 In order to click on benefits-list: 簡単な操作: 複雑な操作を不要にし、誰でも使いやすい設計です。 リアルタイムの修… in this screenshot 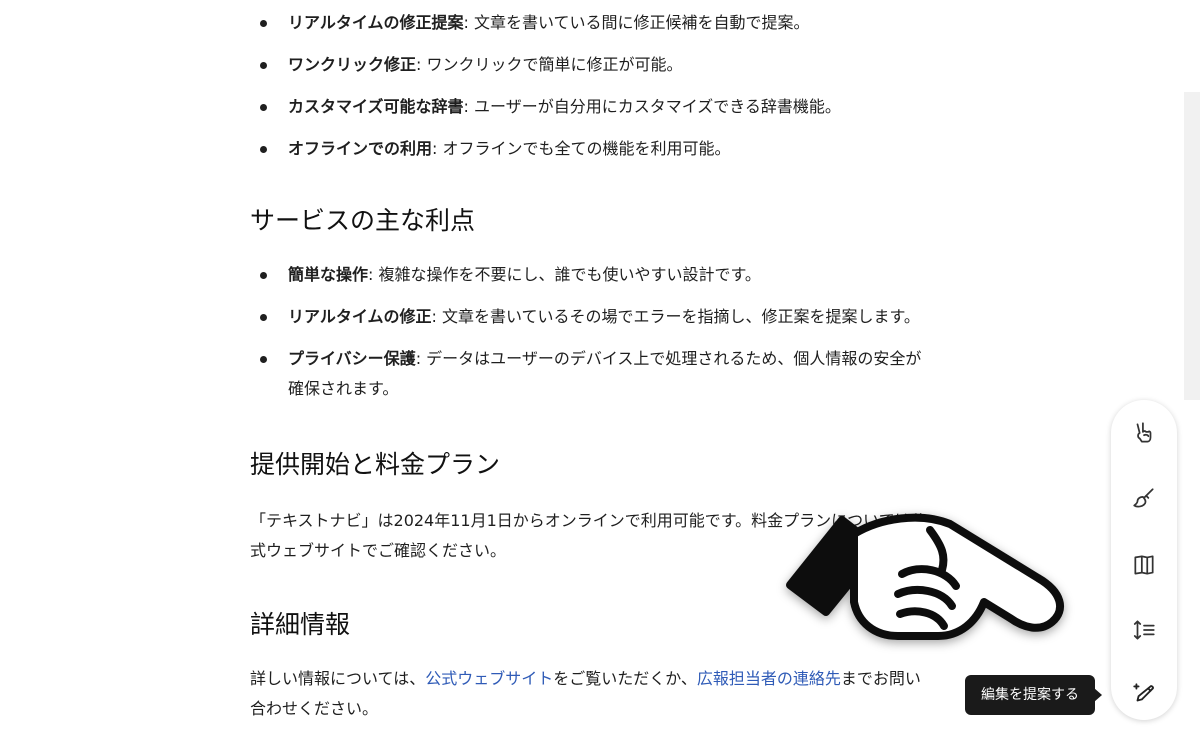, I will do `click(590, 338)`.